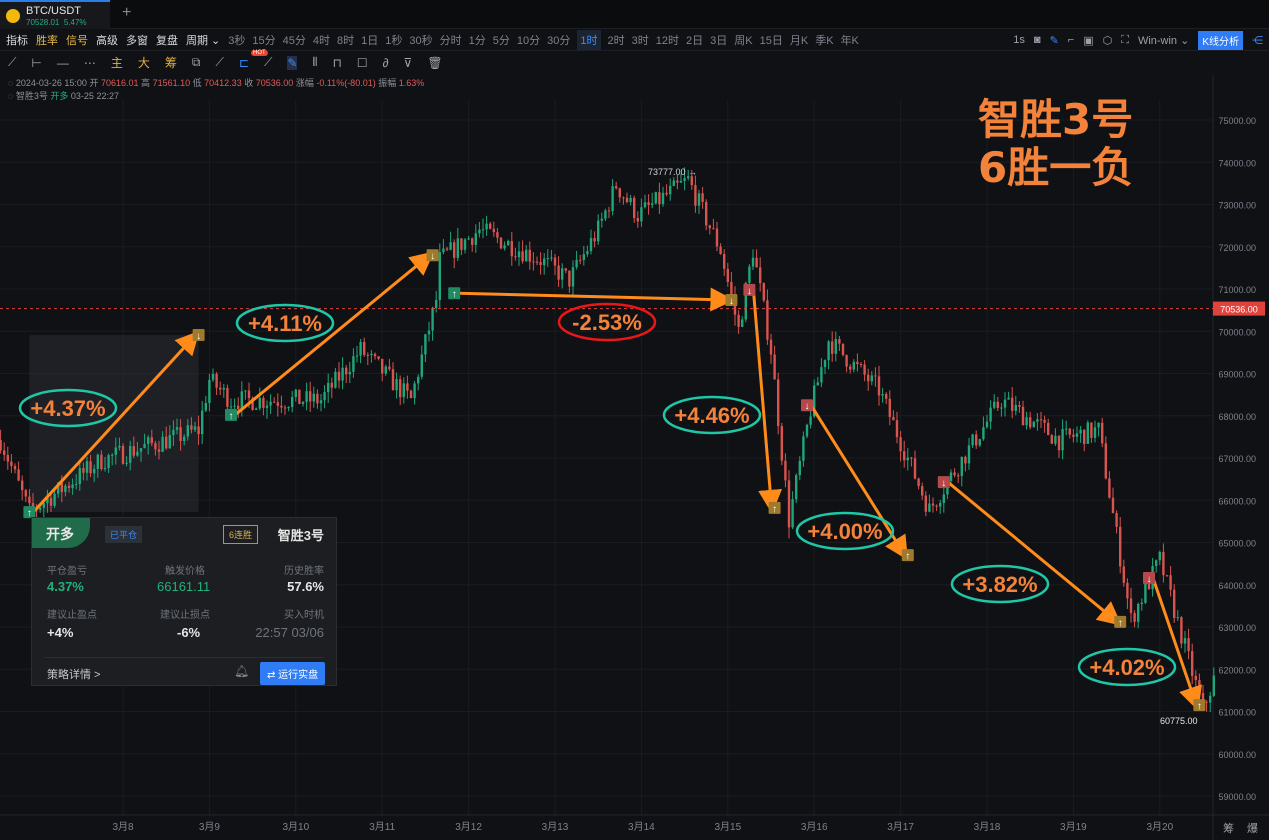 The height and width of the screenshot is (840, 1269). Describe the element at coordinates (300, 535) in the screenshot. I see `strategy-name: 智胜3号` at that location.